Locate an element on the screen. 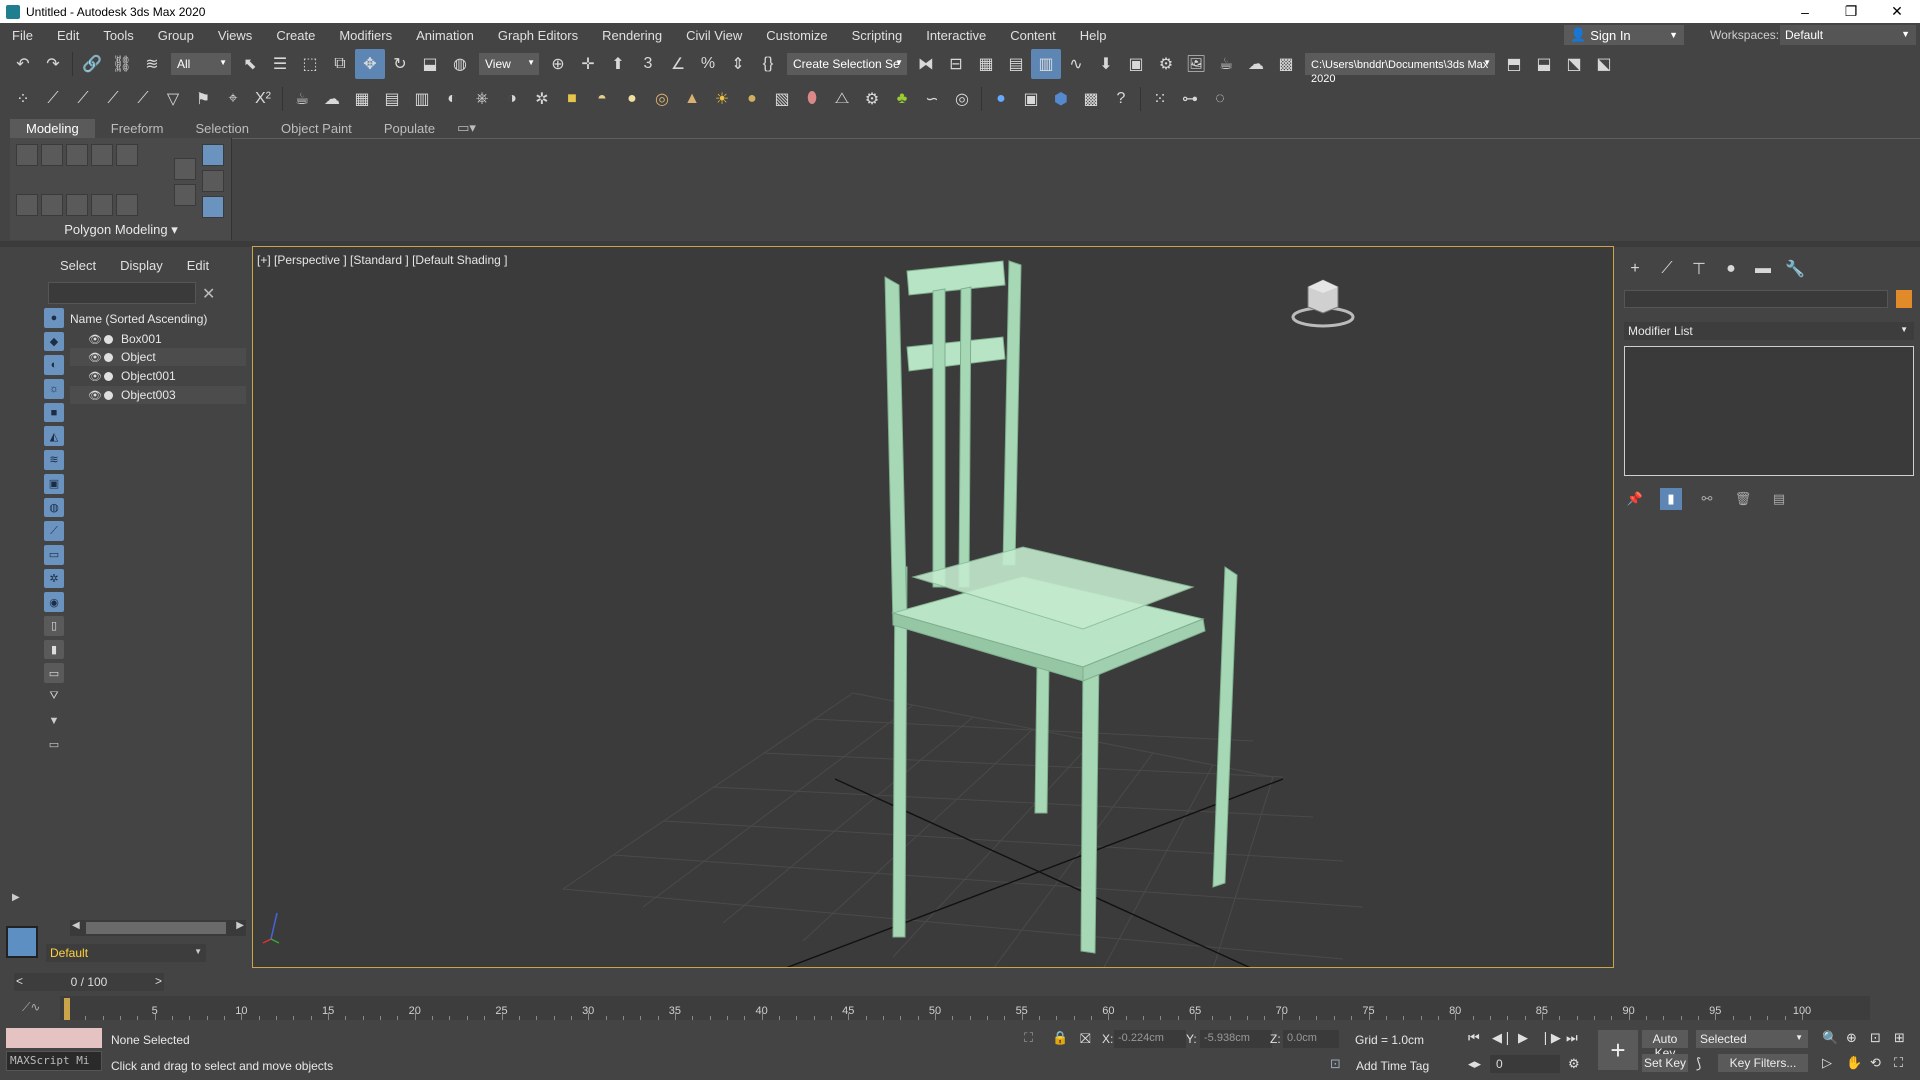 This screenshot has height=1080, width=1920. go-to-start-icon: ⏮ is located at coordinates (1474, 1038).